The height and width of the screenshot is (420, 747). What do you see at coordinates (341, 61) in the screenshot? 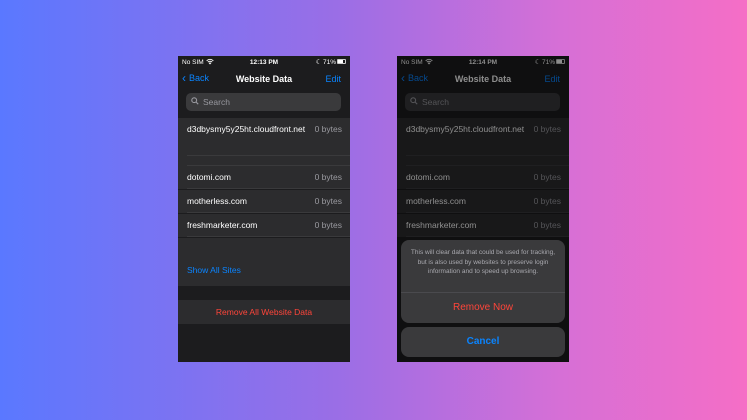
I see `battery-icon` at bounding box center [341, 61].